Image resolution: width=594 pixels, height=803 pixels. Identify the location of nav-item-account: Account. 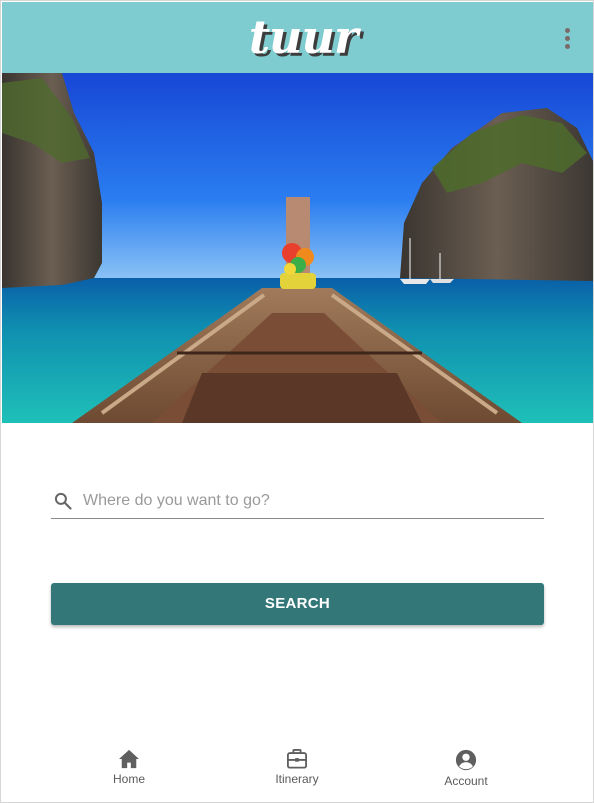
(466, 772).